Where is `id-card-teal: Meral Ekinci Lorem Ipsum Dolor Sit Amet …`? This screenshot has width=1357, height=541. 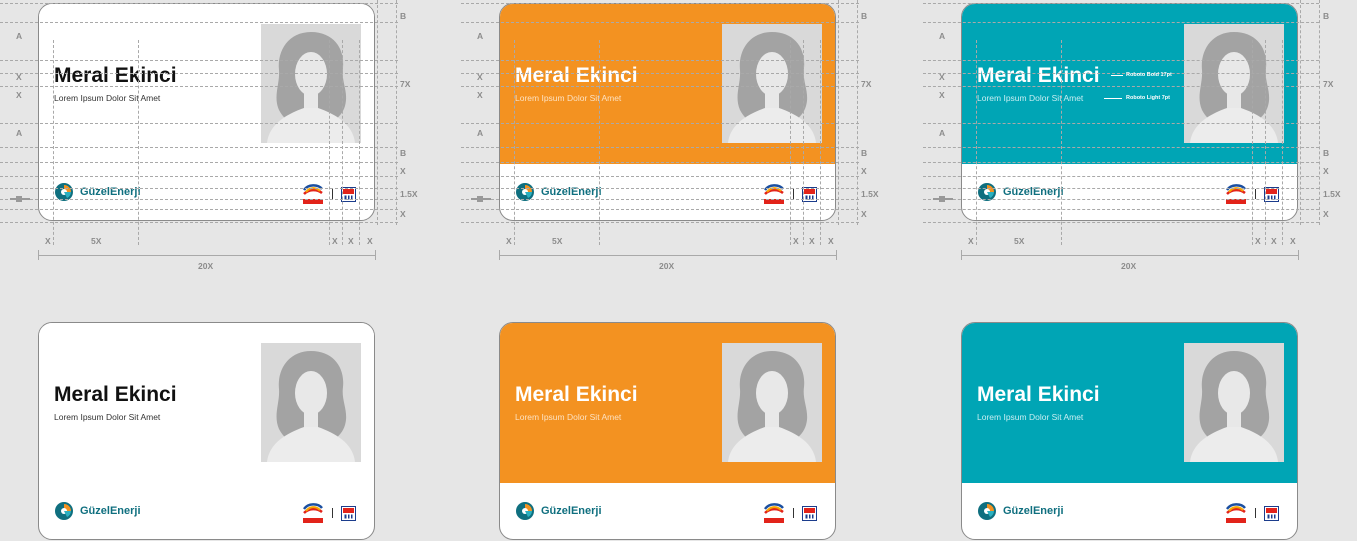
id-card-teal: Meral Ekinci Lorem Ipsum Dolor Sit Amet … is located at coordinates (1129, 431).